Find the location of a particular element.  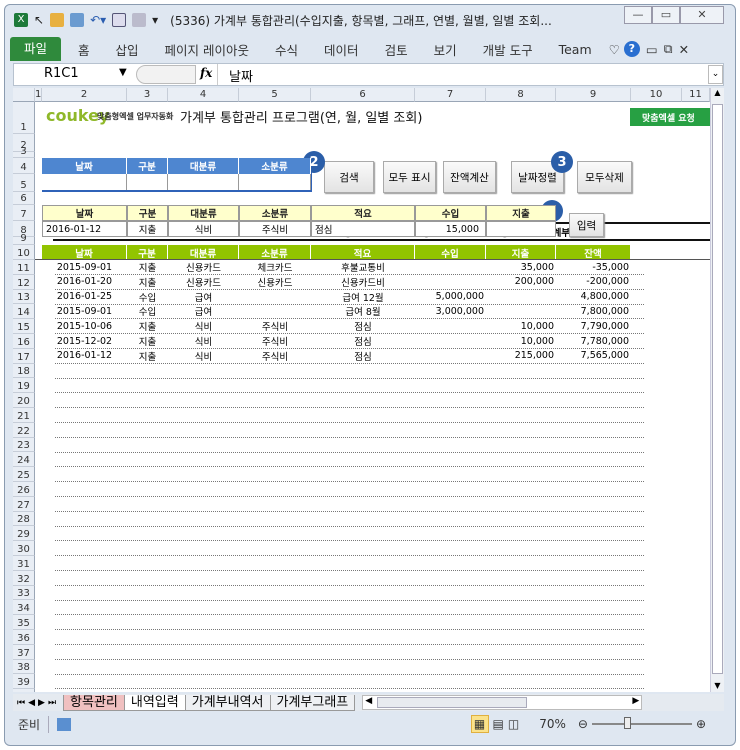

zoom-slider-thumb is located at coordinates (627, 723).